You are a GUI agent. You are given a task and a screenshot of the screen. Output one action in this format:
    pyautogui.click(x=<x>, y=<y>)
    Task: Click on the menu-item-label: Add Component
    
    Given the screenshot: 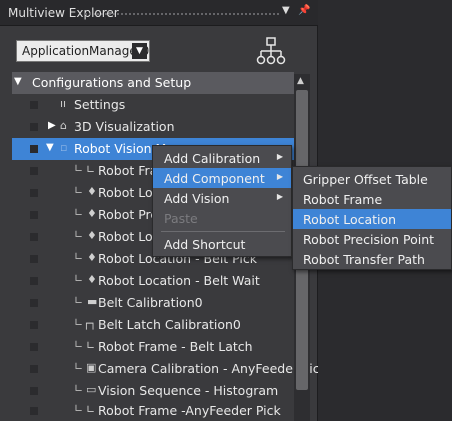 What is the action you would take?
    pyautogui.click(x=214, y=178)
    